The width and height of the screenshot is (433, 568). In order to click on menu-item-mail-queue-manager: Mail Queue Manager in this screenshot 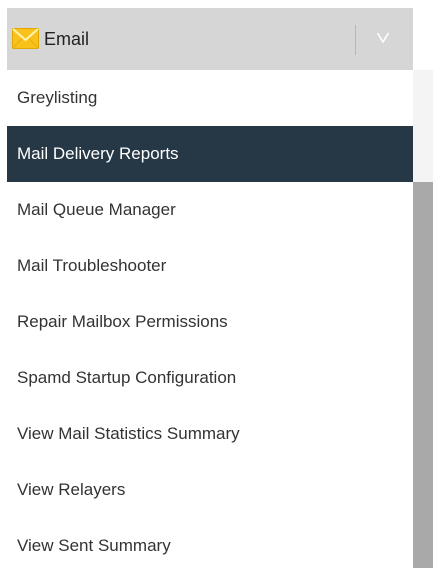, I will do `click(210, 210)`.